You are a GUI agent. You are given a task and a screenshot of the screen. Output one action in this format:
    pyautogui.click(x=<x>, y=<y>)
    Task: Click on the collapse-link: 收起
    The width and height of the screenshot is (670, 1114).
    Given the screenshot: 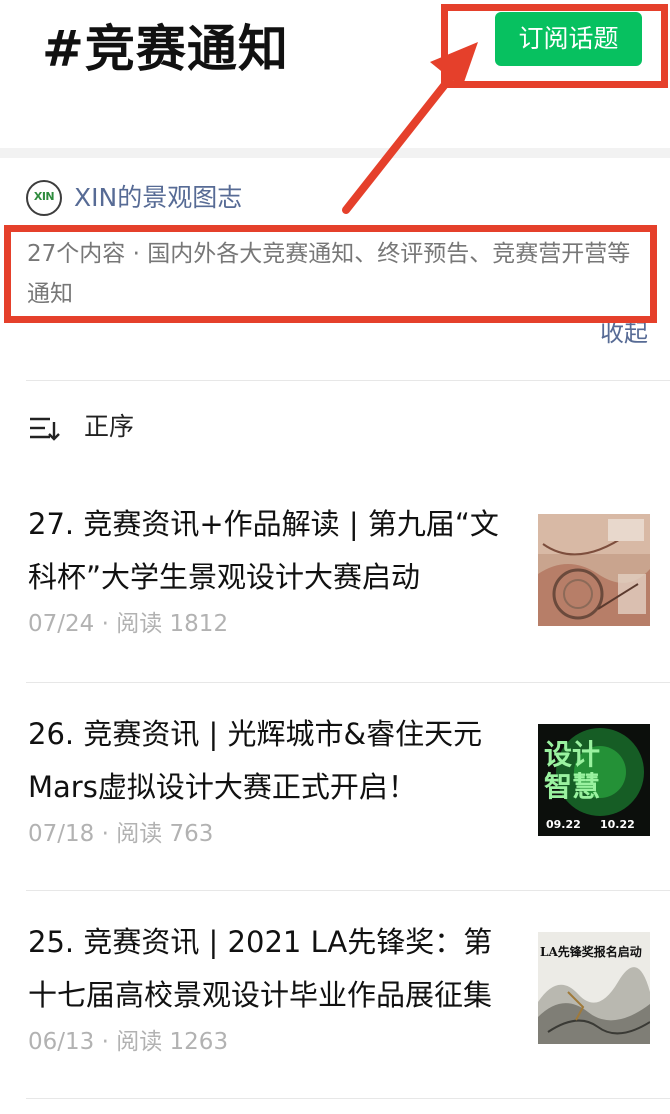 What is the action you would take?
    pyautogui.click(x=624, y=333)
    